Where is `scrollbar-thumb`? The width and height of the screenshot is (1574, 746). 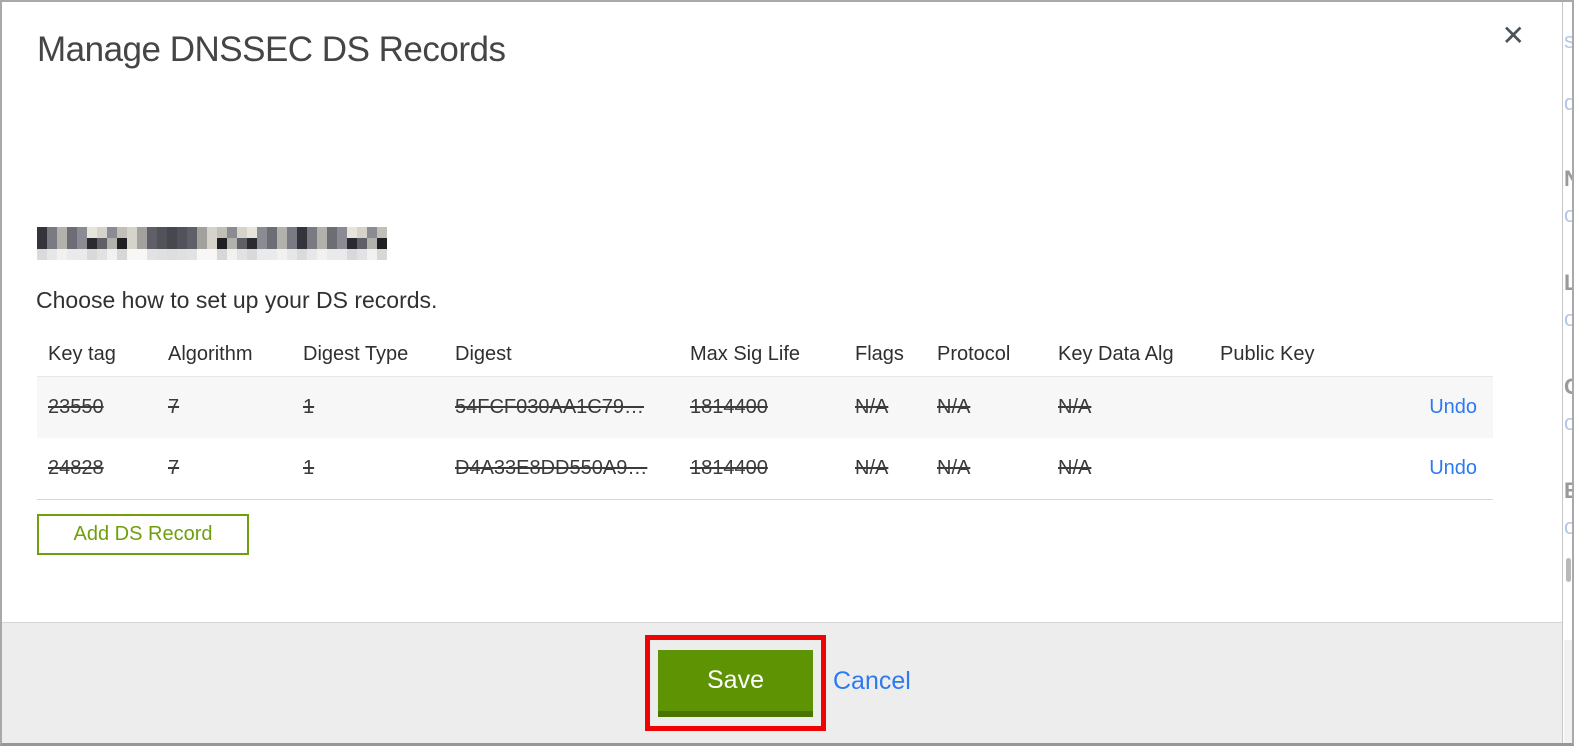
scrollbar-thumb is located at coordinates (1568, 570).